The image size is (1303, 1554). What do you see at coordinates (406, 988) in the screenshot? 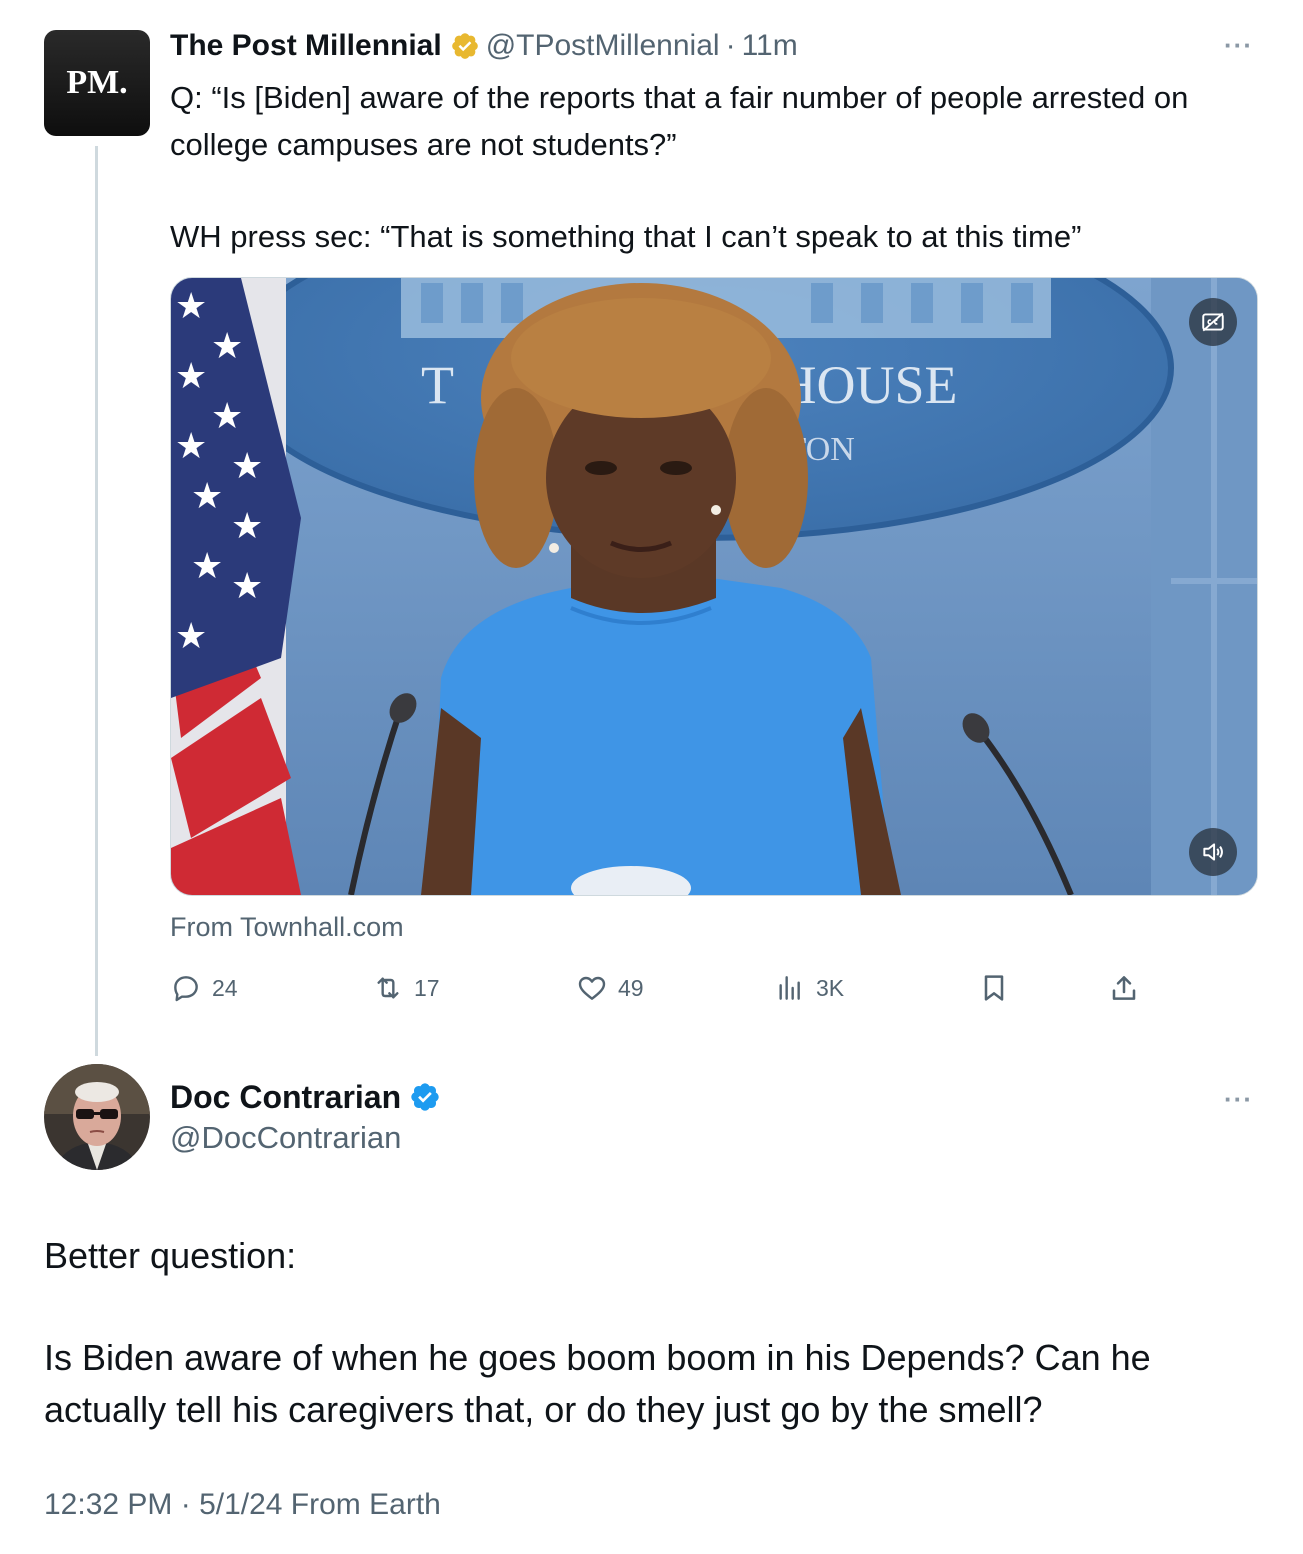
I see `repost-button: 17` at bounding box center [406, 988].